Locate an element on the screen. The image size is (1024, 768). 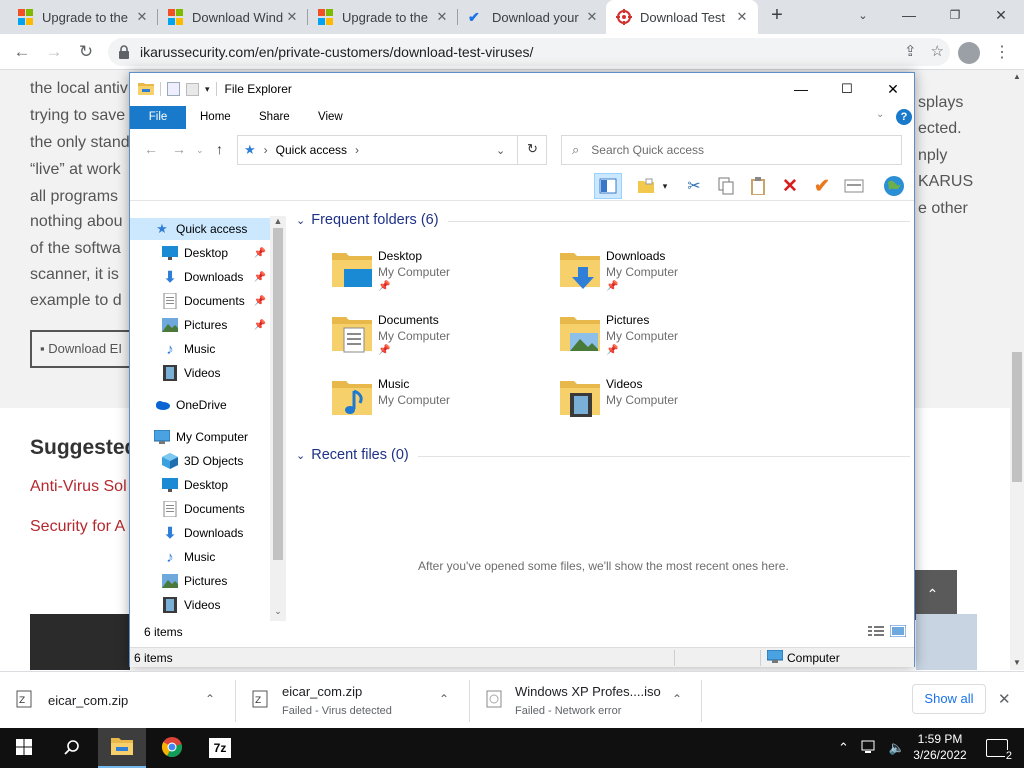
nav-item-3d-objects: 3D Objects is located at coordinates (200, 461).